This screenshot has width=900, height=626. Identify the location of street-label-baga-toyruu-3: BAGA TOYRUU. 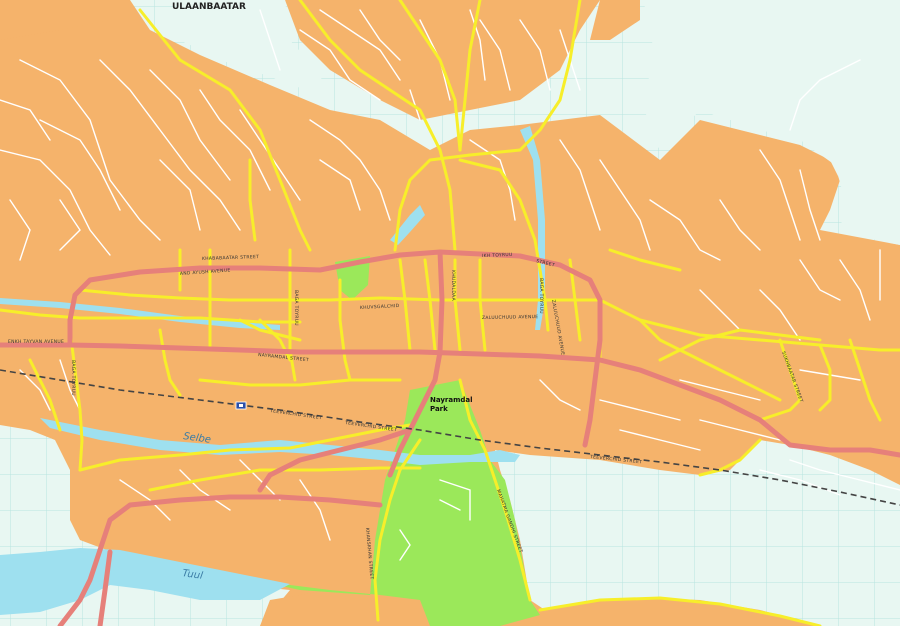
(73, 378).